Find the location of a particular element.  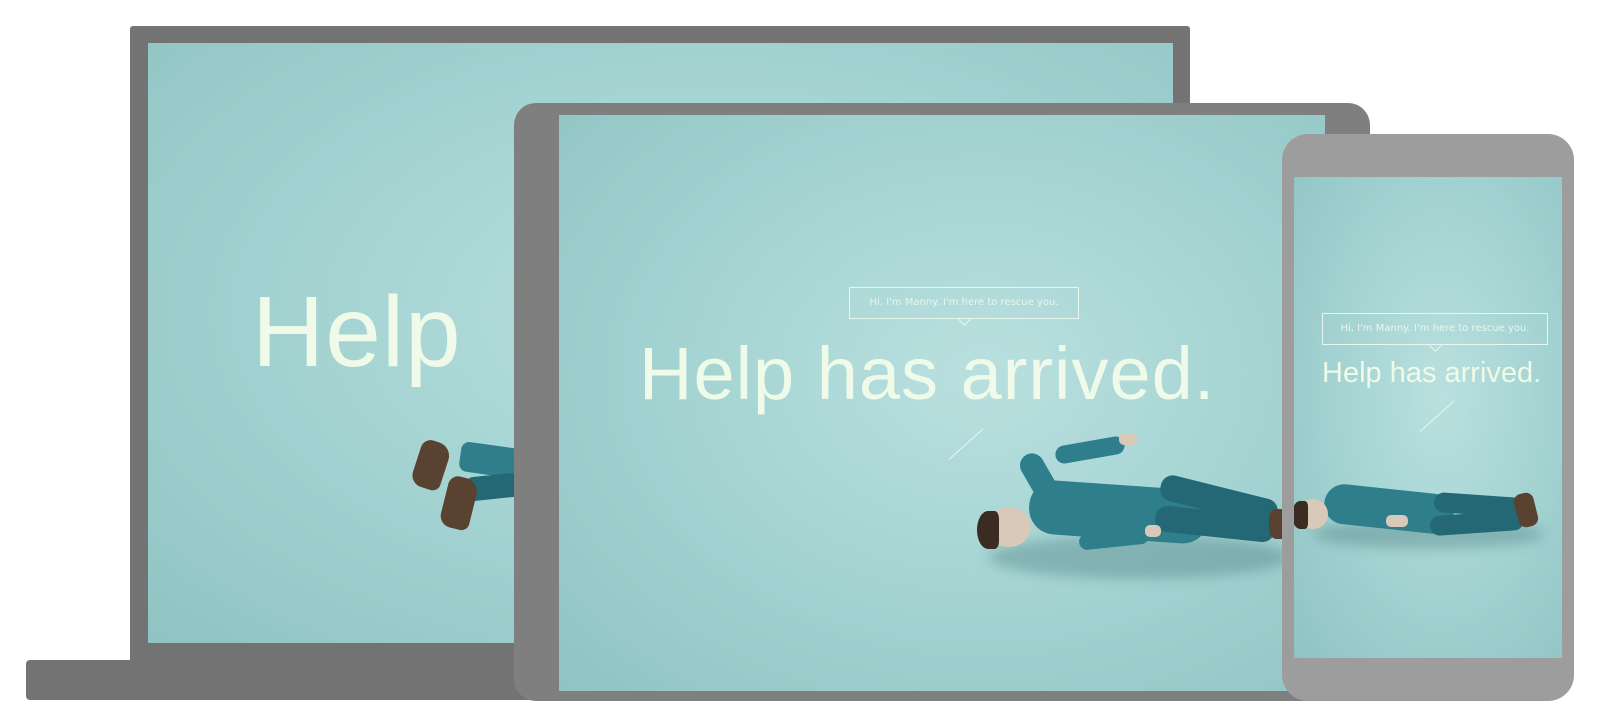

tablet-pointer-line is located at coordinates (966, 444).